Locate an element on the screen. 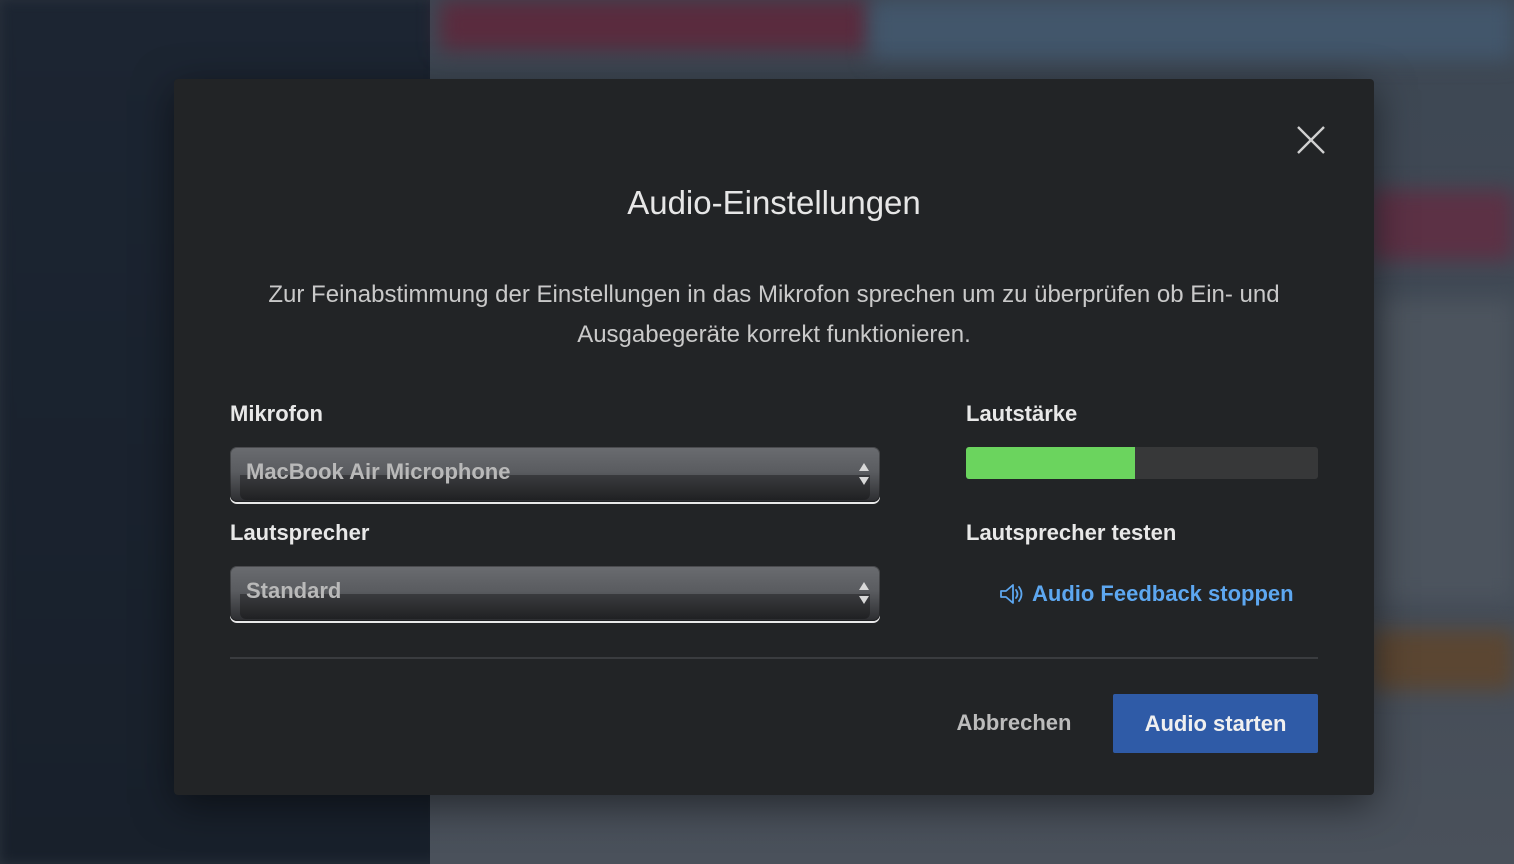  microphone-select-value: MacBook Air Microphone is located at coordinates (378, 471).